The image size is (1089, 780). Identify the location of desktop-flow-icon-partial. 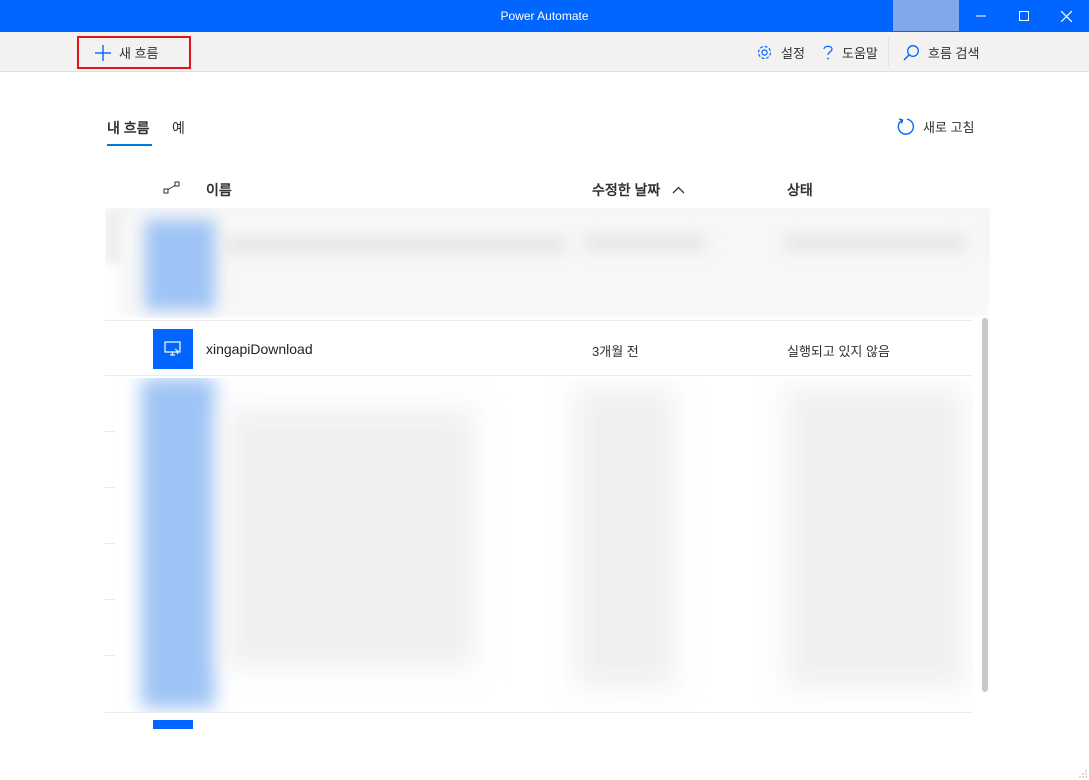
(173, 724).